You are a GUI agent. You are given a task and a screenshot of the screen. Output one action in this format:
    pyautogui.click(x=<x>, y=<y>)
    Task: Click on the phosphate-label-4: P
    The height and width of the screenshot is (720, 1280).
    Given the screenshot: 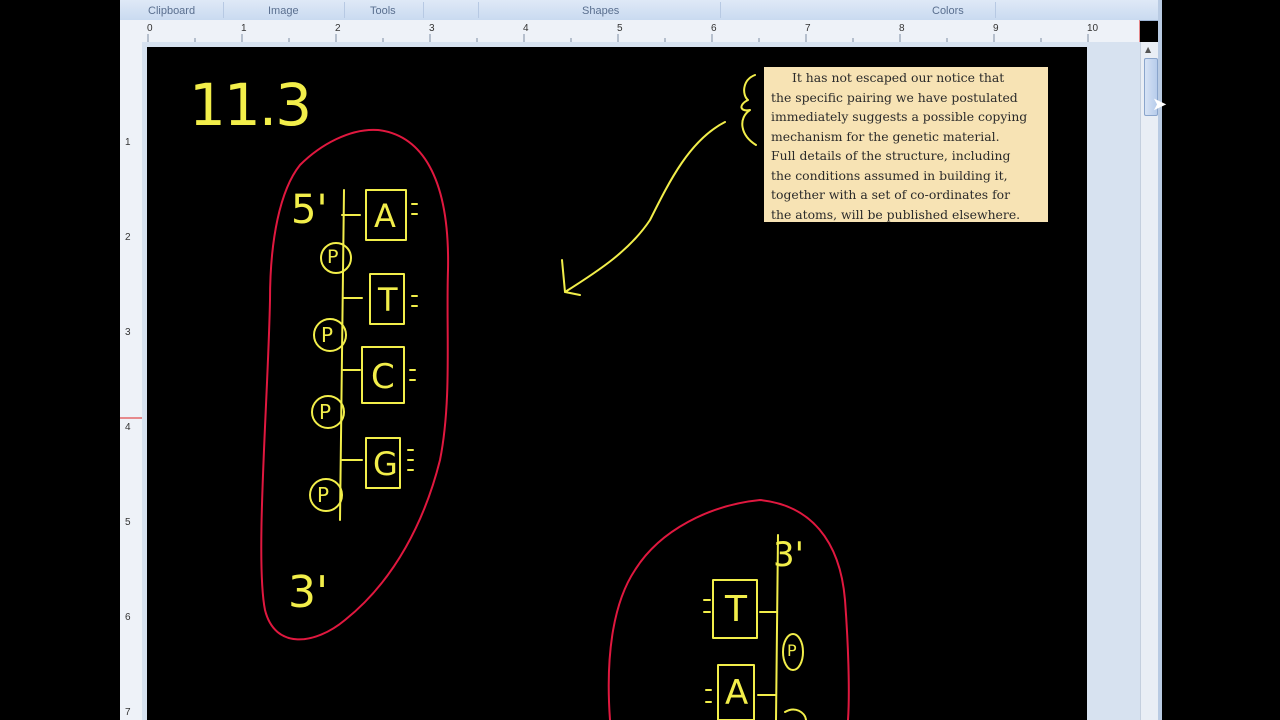 What is the action you would take?
    pyautogui.click(x=323, y=495)
    